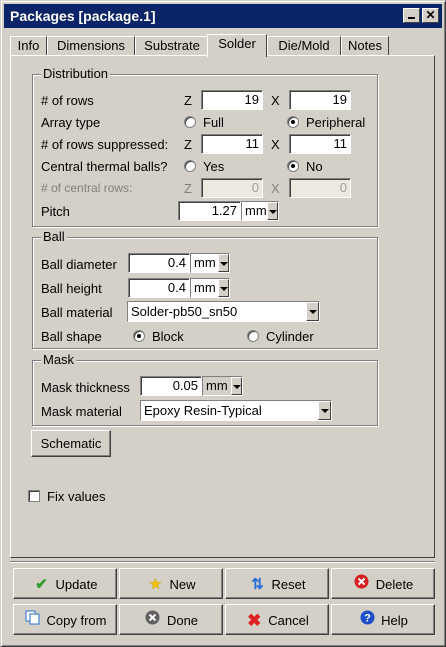 The height and width of the screenshot is (647, 446). Describe the element at coordinates (159, 288) in the screenshot. I see `ball-height-input: 0.4` at that location.